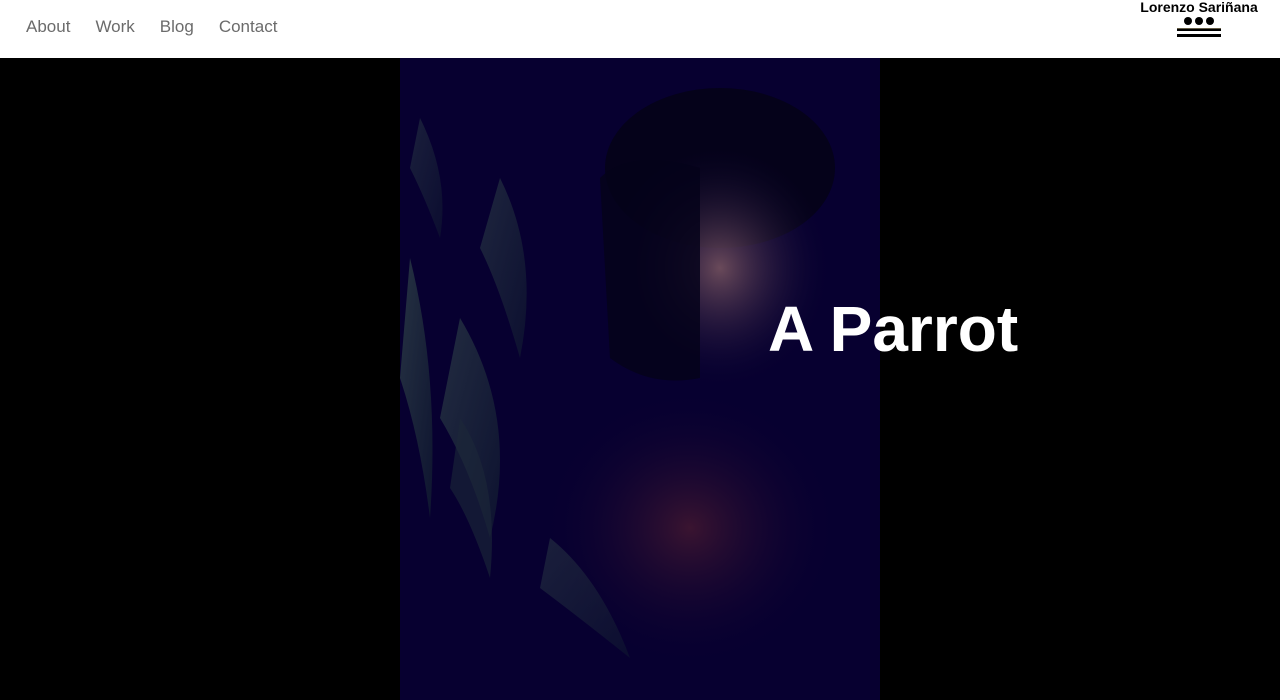 The height and width of the screenshot is (700, 1280). I want to click on nav-blog-link: Blog, so click(177, 27).